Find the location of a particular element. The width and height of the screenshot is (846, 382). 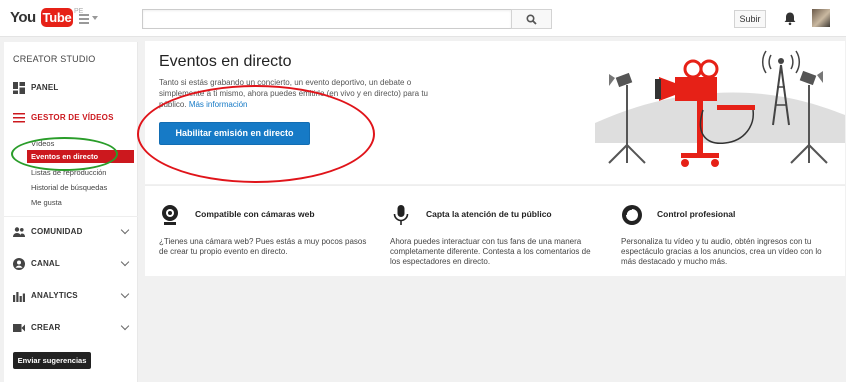

community-icon is located at coordinates (19, 232).